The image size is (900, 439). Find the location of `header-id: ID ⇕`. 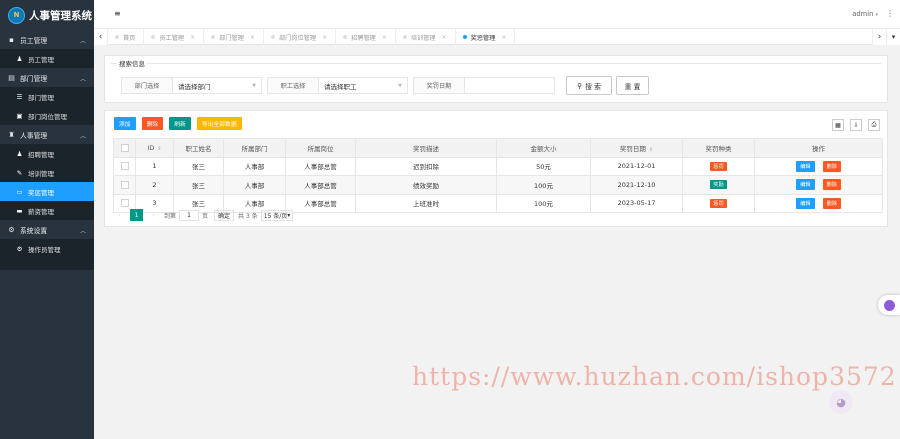

header-id: ID ⇕ is located at coordinates (154, 148).